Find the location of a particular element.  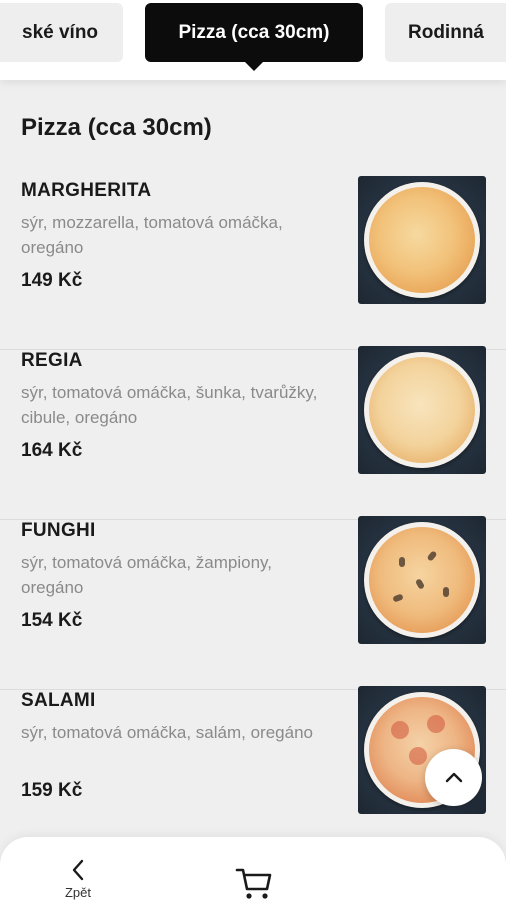

scroll-to-top-button is located at coordinates (453, 777).